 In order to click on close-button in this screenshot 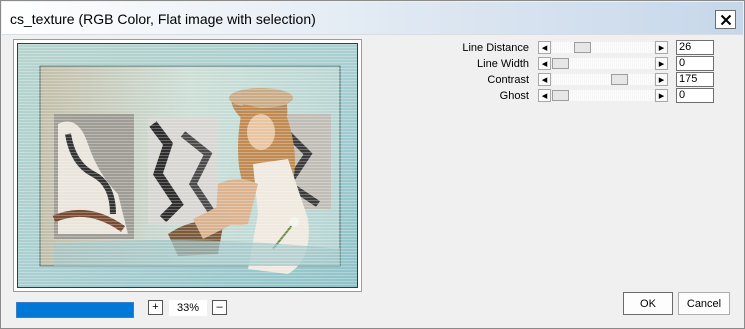, I will do `click(725, 19)`.